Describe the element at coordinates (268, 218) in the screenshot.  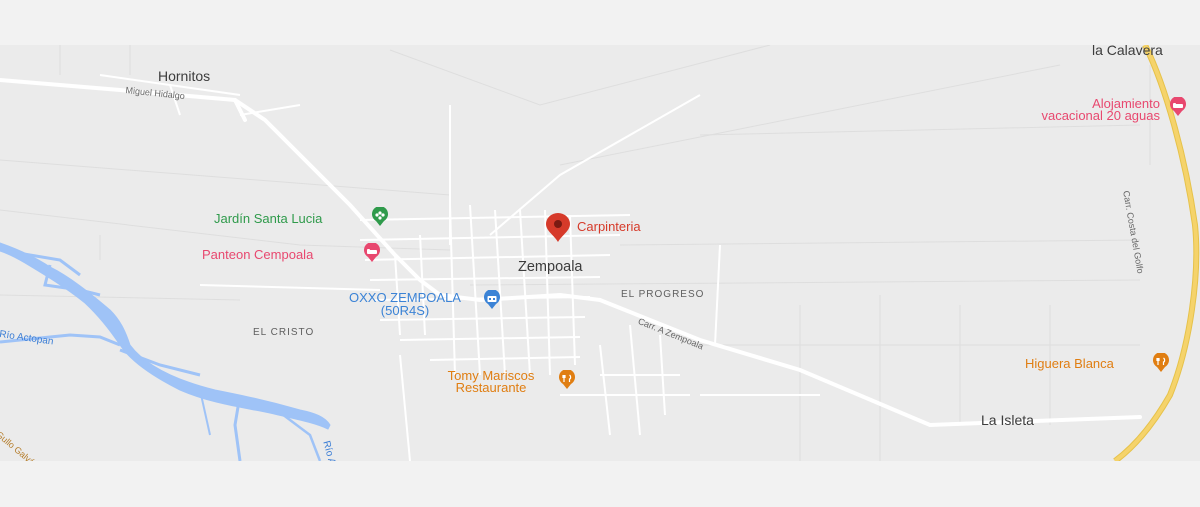
I see `poi-label-jardin-santa-lucia: Jardín Santa Lucia` at that location.